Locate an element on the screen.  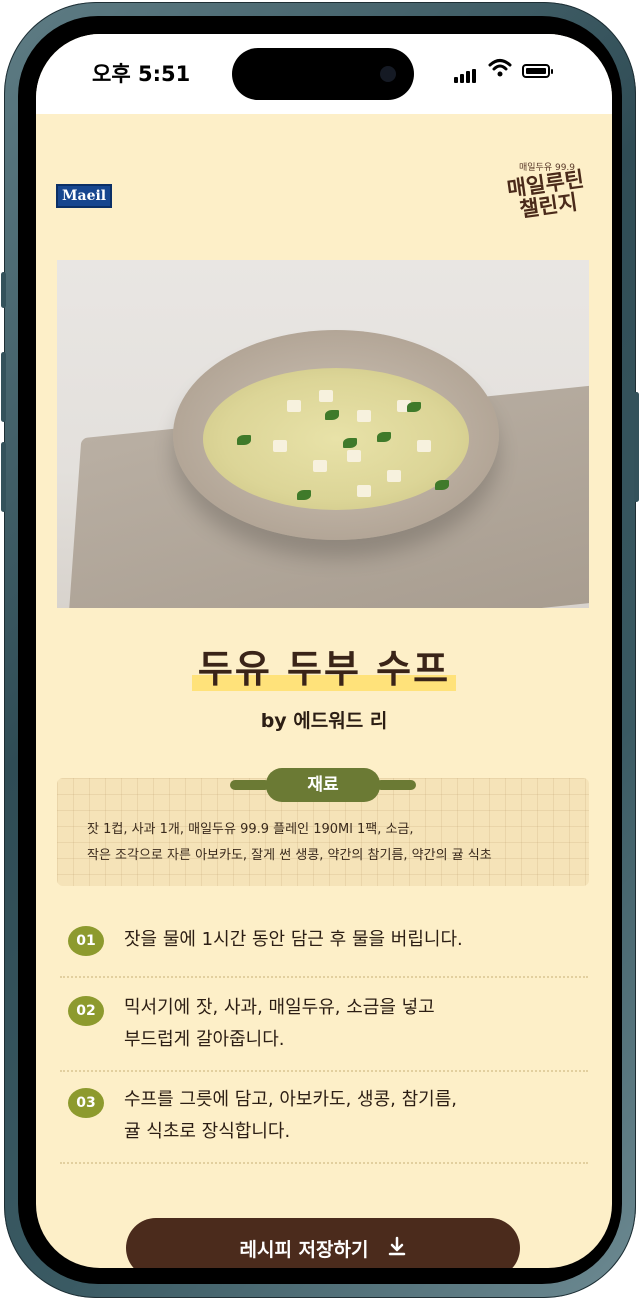
recipe-title: 두유 두부 수프 is located at coordinates (324, 665).